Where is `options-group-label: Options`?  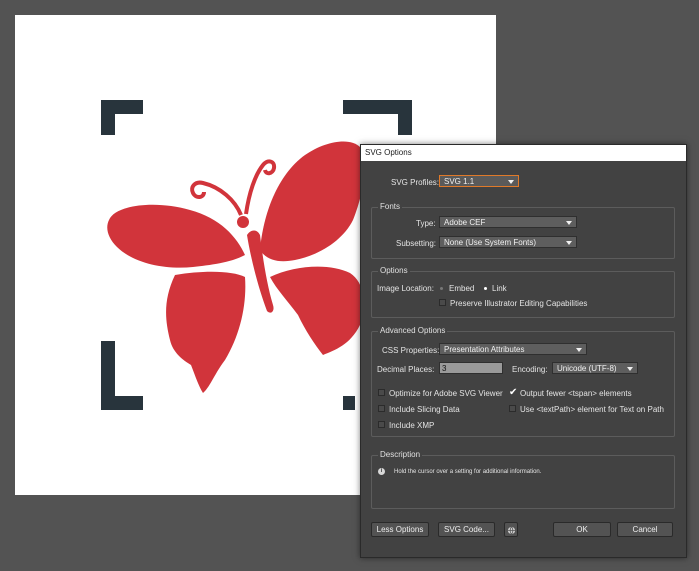 options-group-label: Options is located at coordinates (394, 270).